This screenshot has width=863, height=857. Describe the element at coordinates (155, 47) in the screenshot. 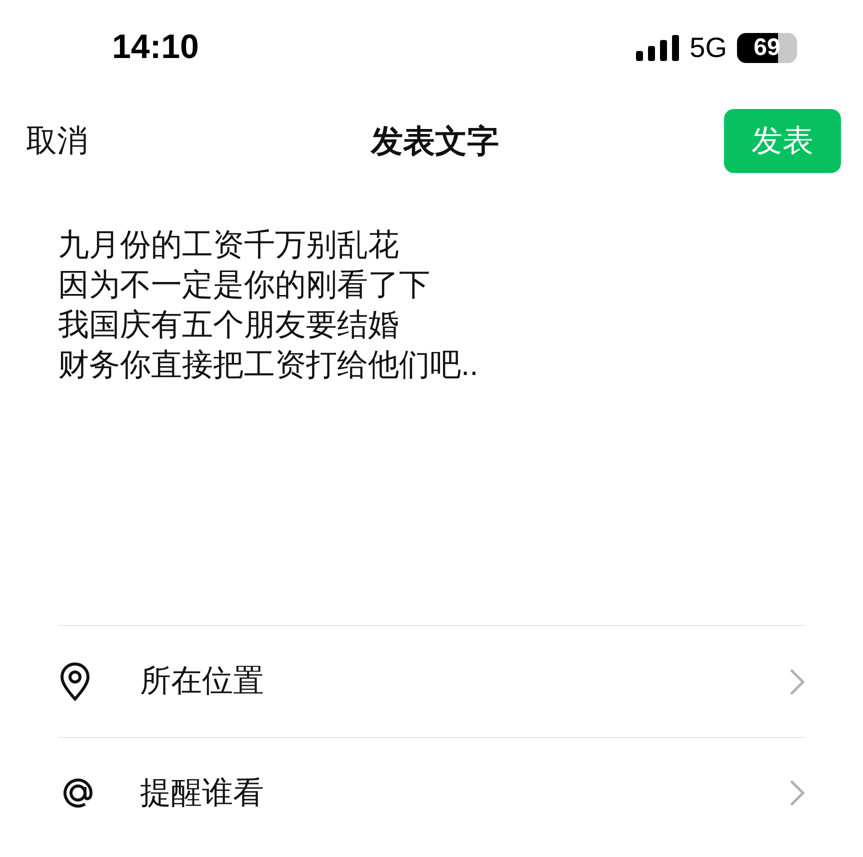

I see `status-time: 14:10` at that location.